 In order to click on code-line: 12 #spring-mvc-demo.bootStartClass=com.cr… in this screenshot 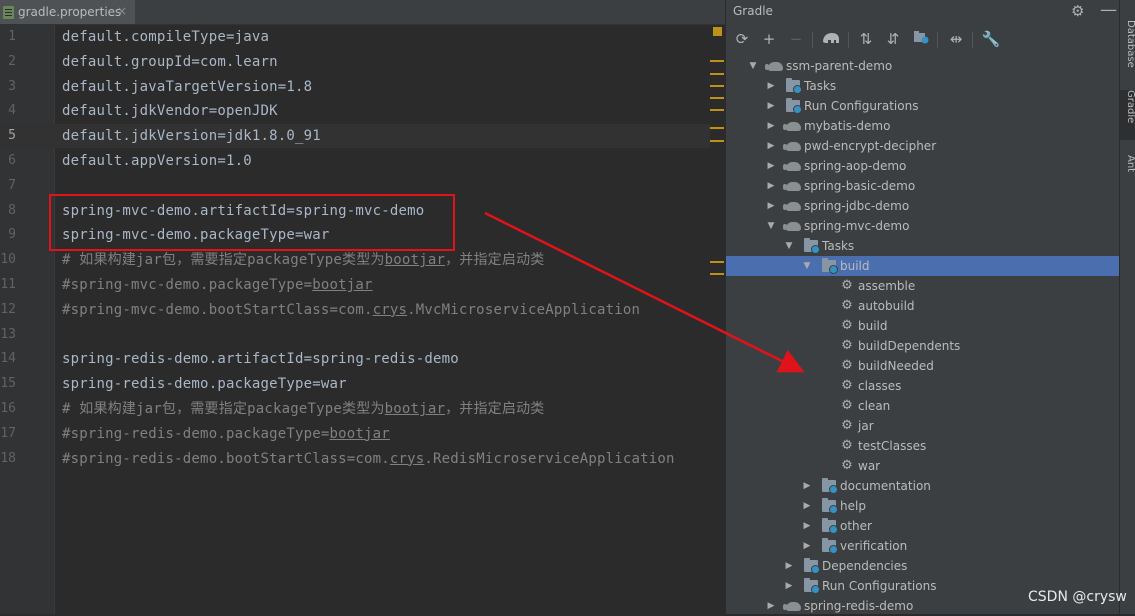, I will do `click(355, 310)`.